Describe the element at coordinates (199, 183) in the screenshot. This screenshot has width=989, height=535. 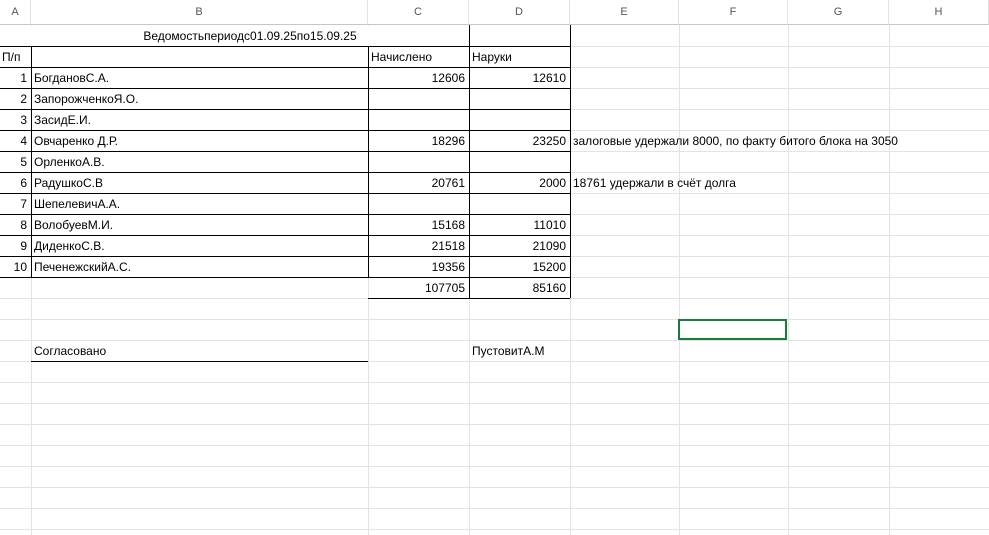
I see `employee-name: РадушкоС.В` at that location.